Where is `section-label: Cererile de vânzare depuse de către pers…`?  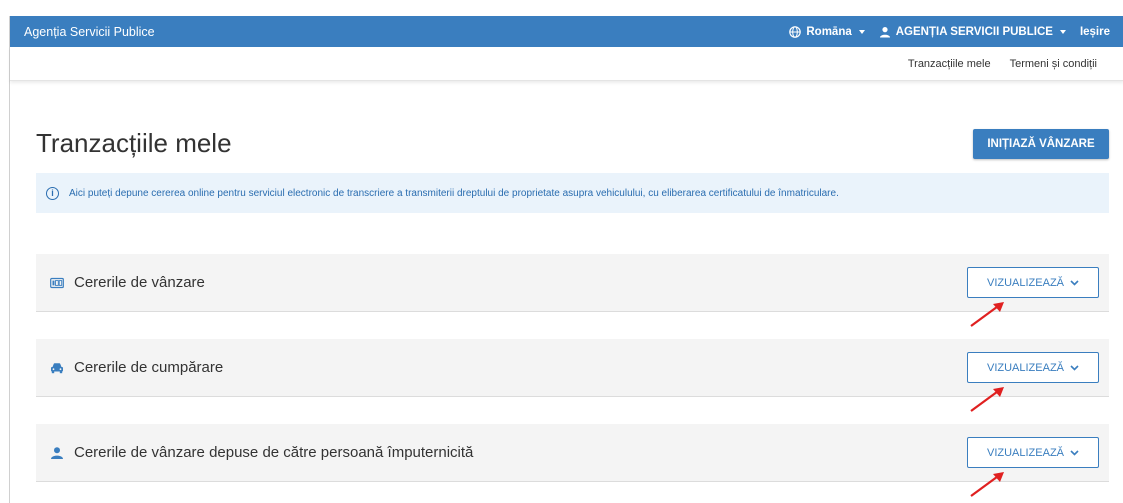 section-label: Cererile de vânzare depuse de către pers… is located at coordinates (274, 452).